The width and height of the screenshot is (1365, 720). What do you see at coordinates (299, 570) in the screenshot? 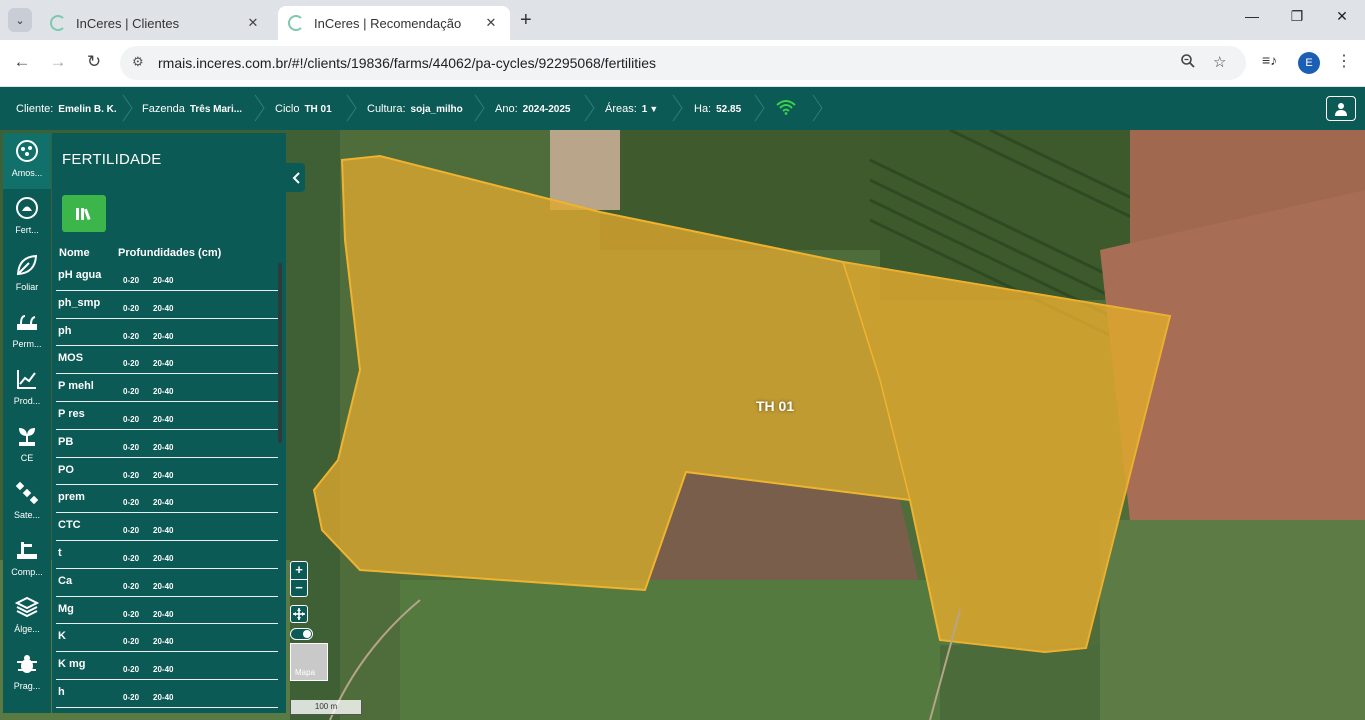
I see `zoom-in-button: +` at bounding box center [299, 570].